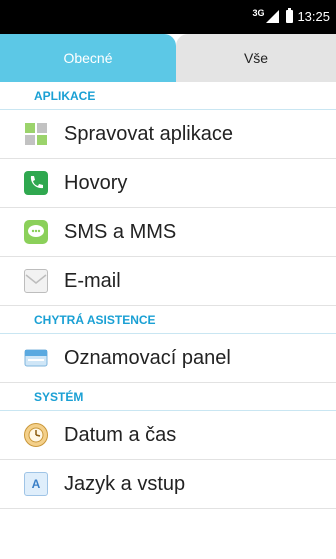 The image size is (336, 559). I want to click on settings-item-date-time: Datum a čas, so click(168, 435).